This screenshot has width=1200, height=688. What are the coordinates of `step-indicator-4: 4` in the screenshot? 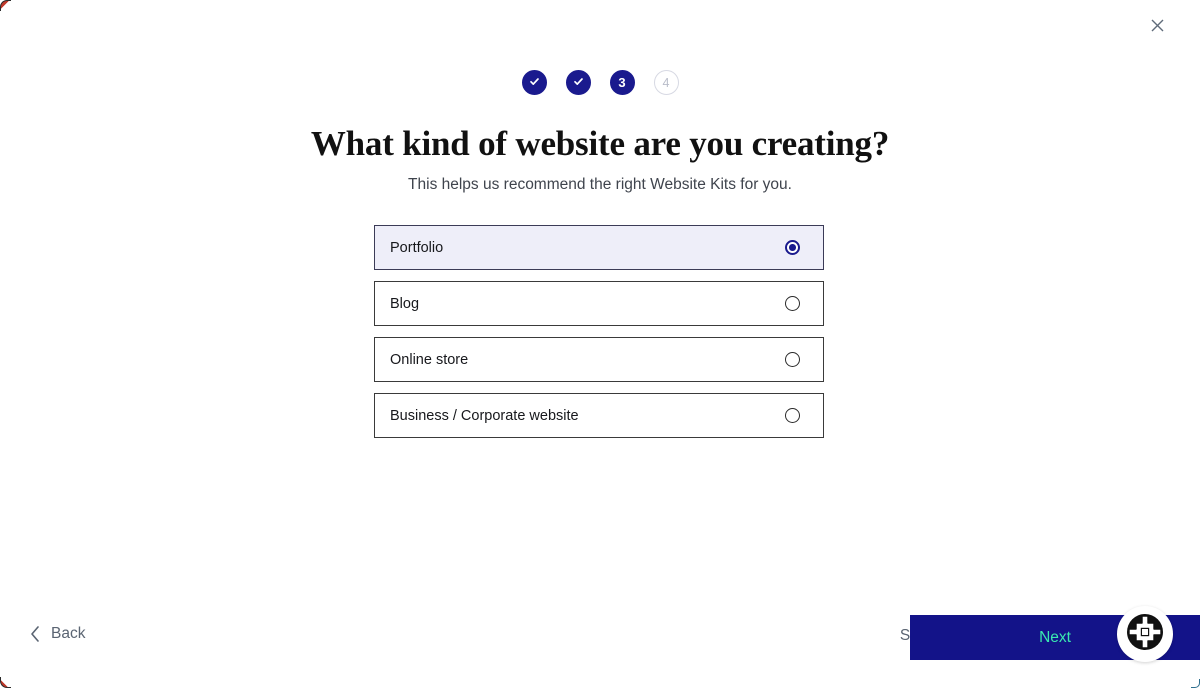 It's located at (666, 82).